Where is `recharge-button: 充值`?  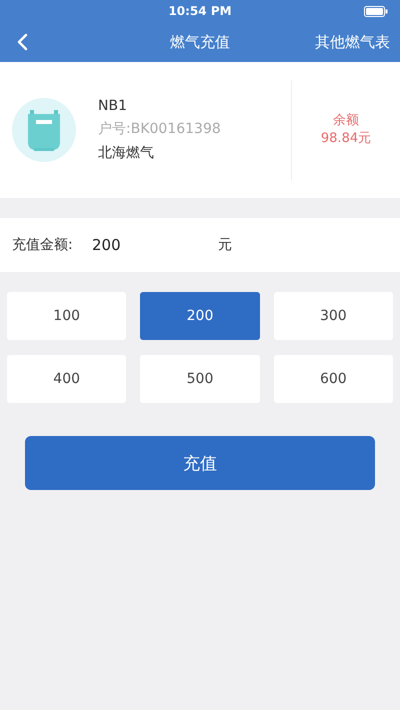 recharge-button: 充值 is located at coordinates (200, 463).